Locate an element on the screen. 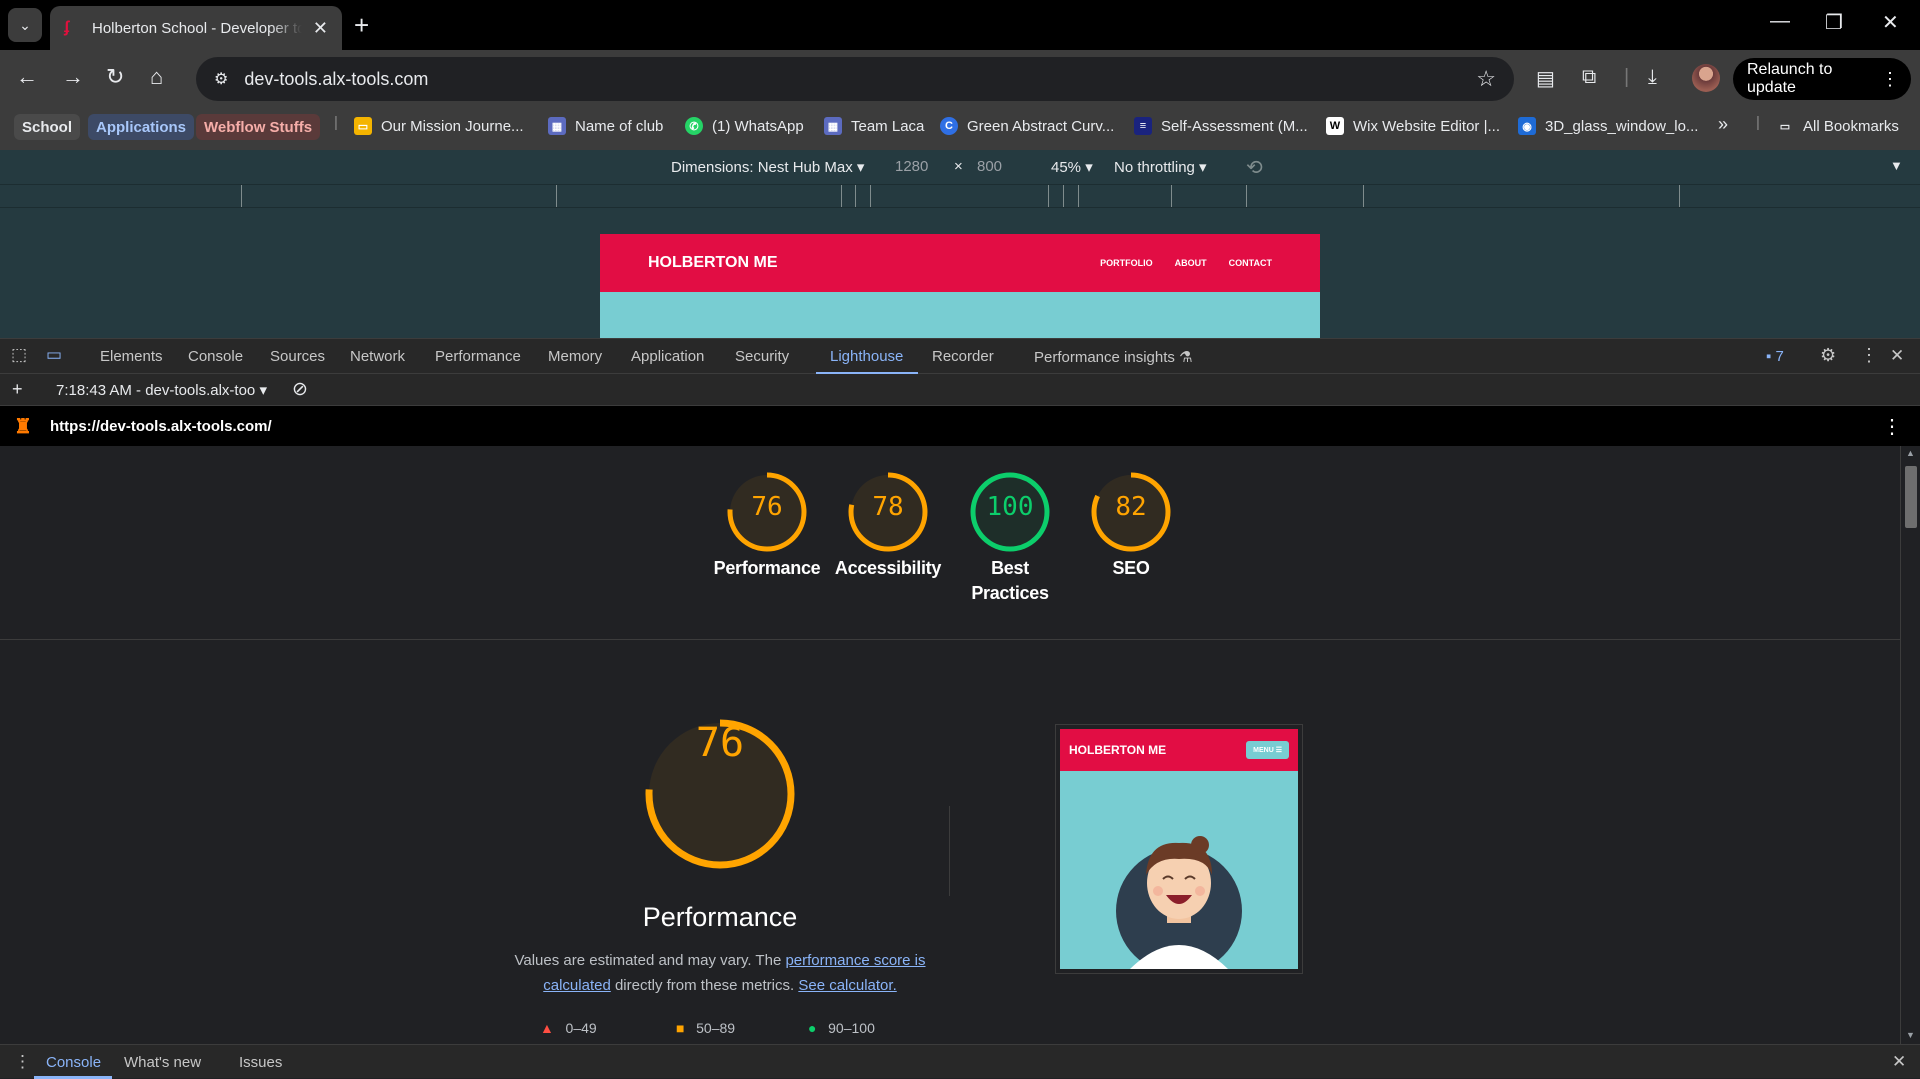 This screenshot has width=1920, height=1079. bookmark-item: ▦ Name of club is located at coordinates (605, 126).